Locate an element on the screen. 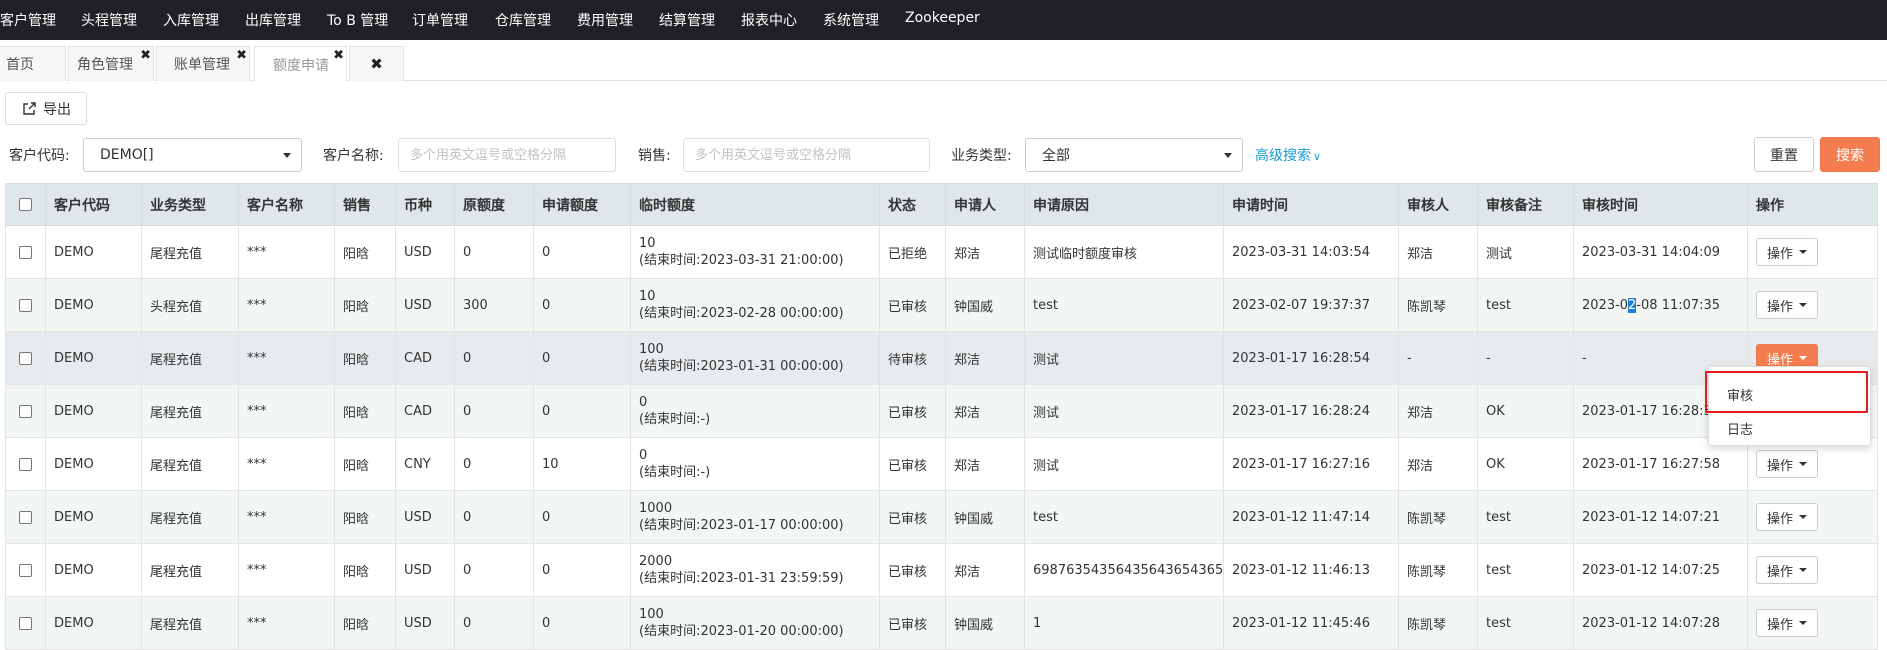 The height and width of the screenshot is (650, 1887). reset-button: 重置 is located at coordinates (1784, 154).